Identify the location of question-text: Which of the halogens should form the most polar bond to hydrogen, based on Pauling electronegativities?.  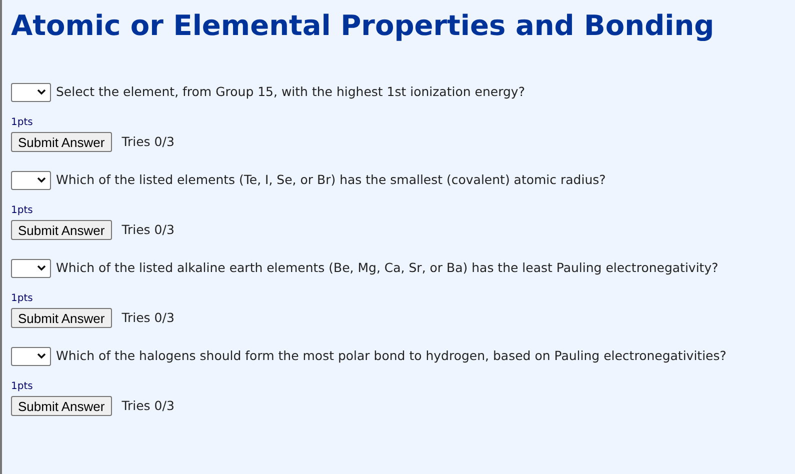
(391, 355).